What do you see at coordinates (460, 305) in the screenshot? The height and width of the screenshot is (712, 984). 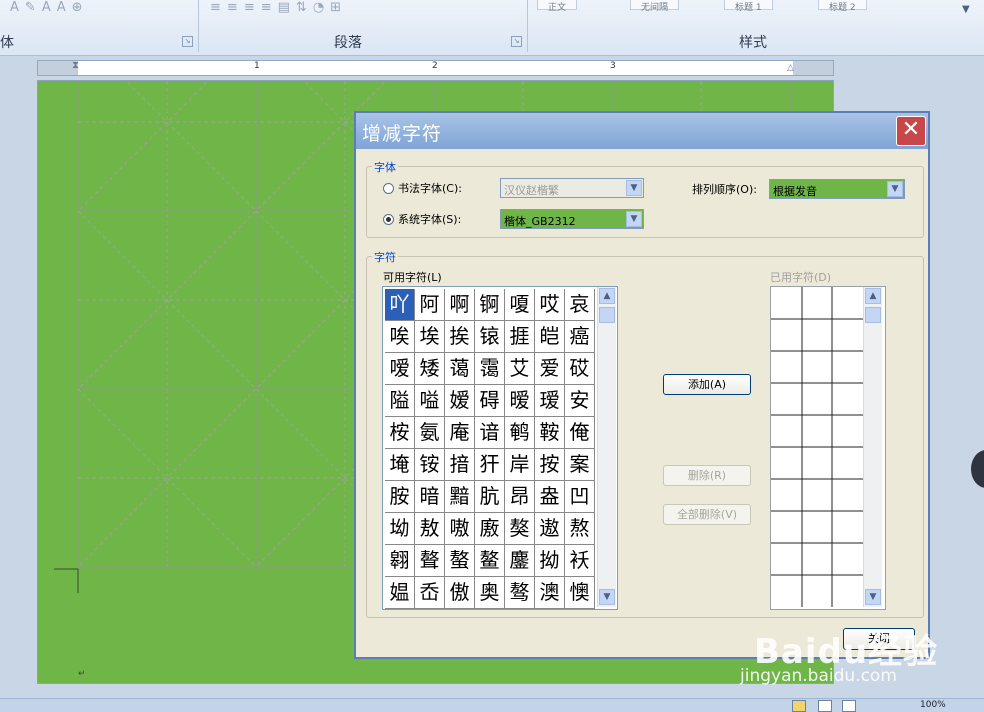 I see `char-cell: 啊` at bounding box center [460, 305].